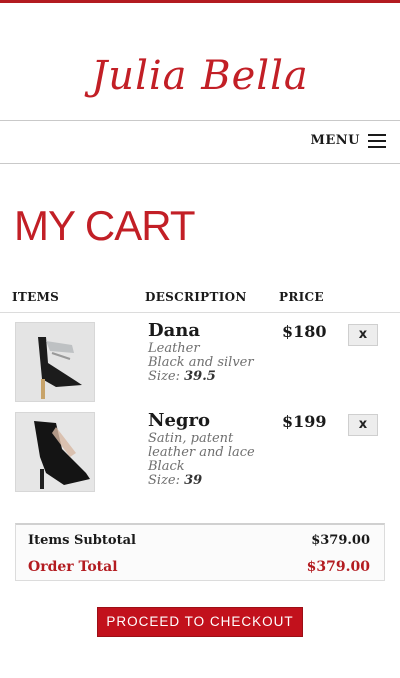 The height and width of the screenshot is (678, 400). Describe the element at coordinates (301, 297) in the screenshot. I see `header-price: PRICE` at that location.